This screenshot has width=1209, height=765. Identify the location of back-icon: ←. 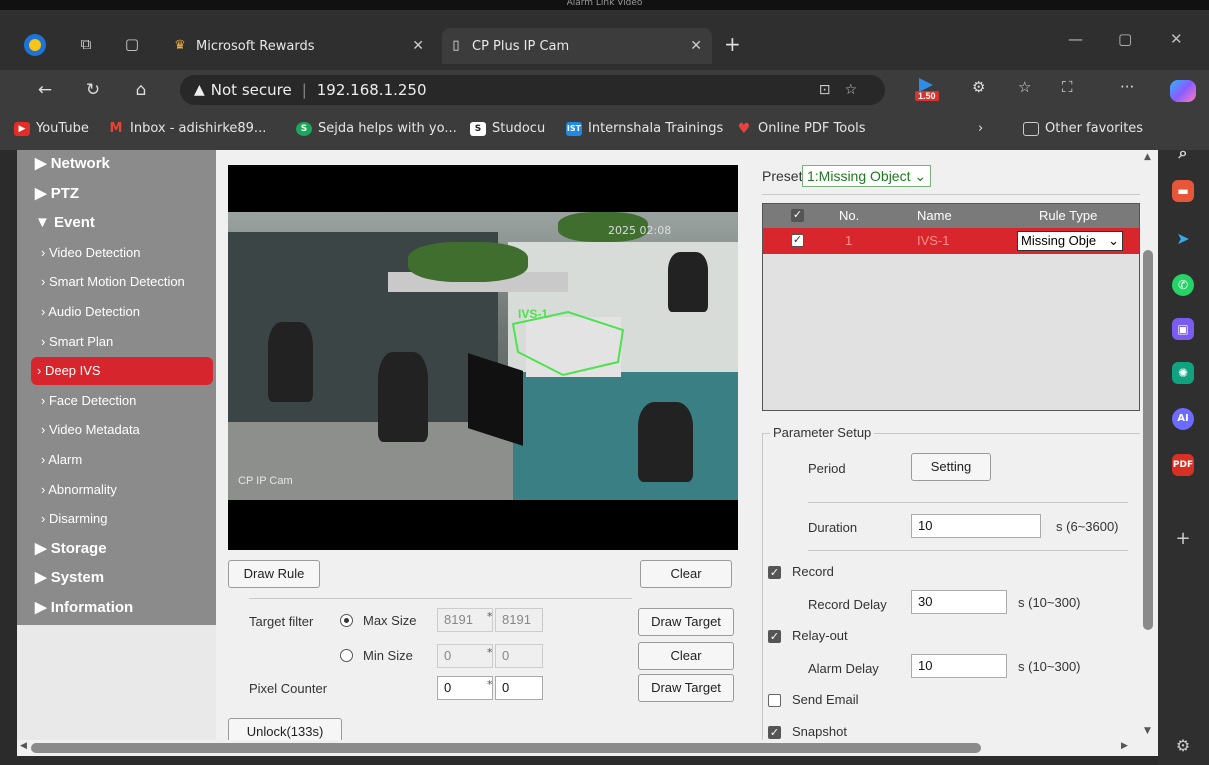
(45, 90).